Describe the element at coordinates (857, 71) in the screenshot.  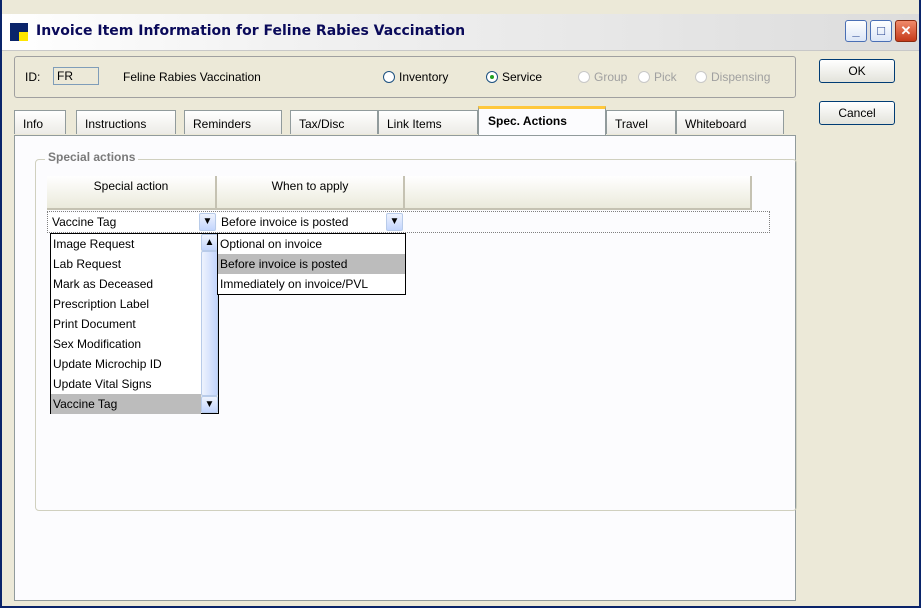
I see `ok-button: OK` at that location.